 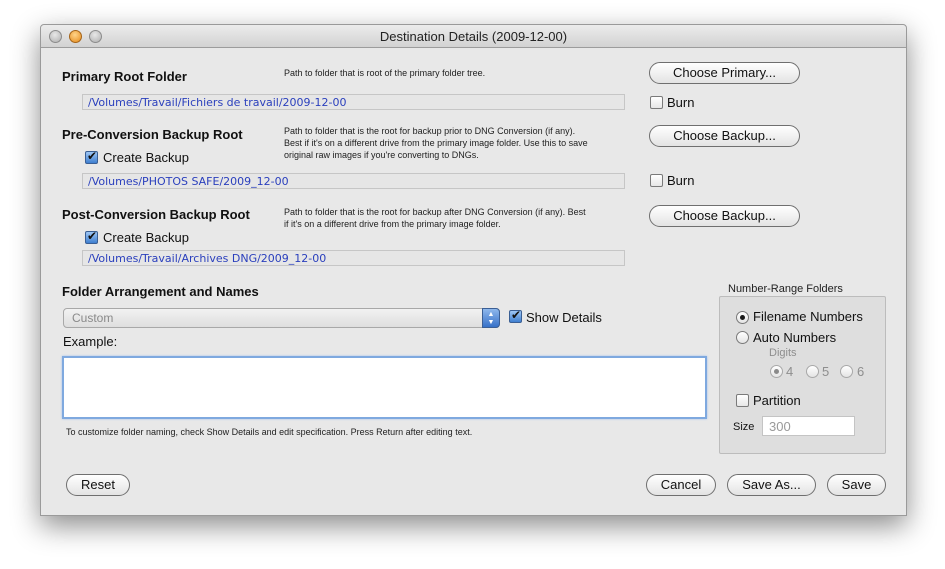 I want to click on partition-label: Partition, so click(x=777, y=400).